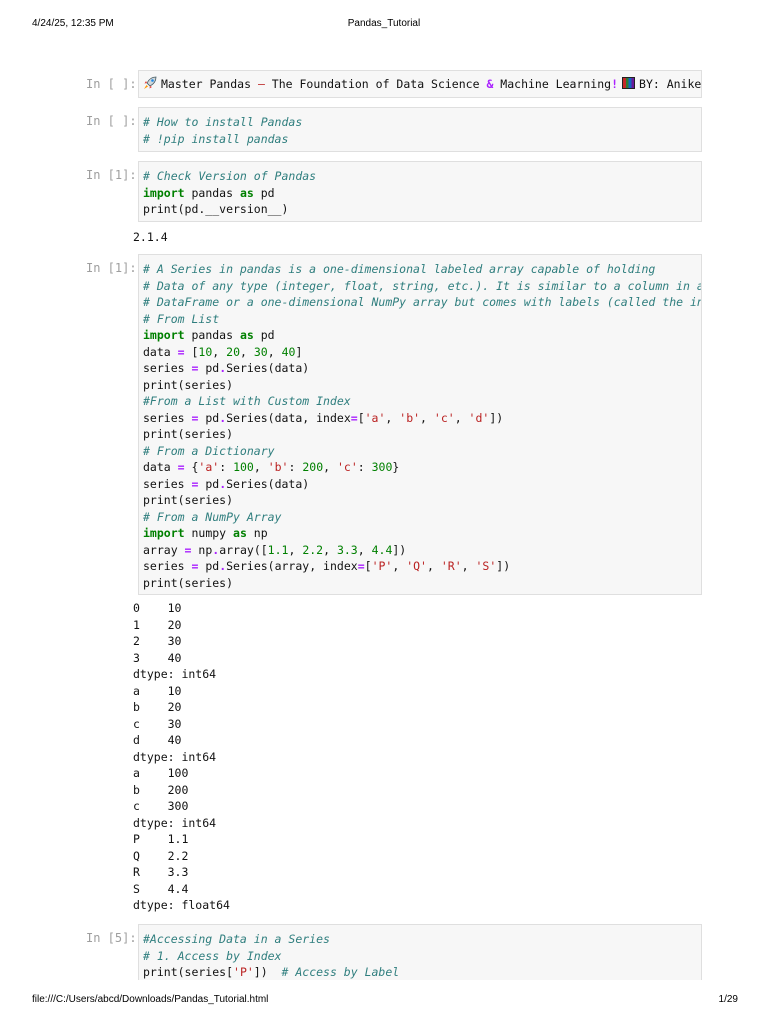 The width and height of the screenshot is (768, 1024). What do you see at coordinates (420, 533) in the screenshot?
I see `code-line: import numpy as np` at bounding box center [420, 533].